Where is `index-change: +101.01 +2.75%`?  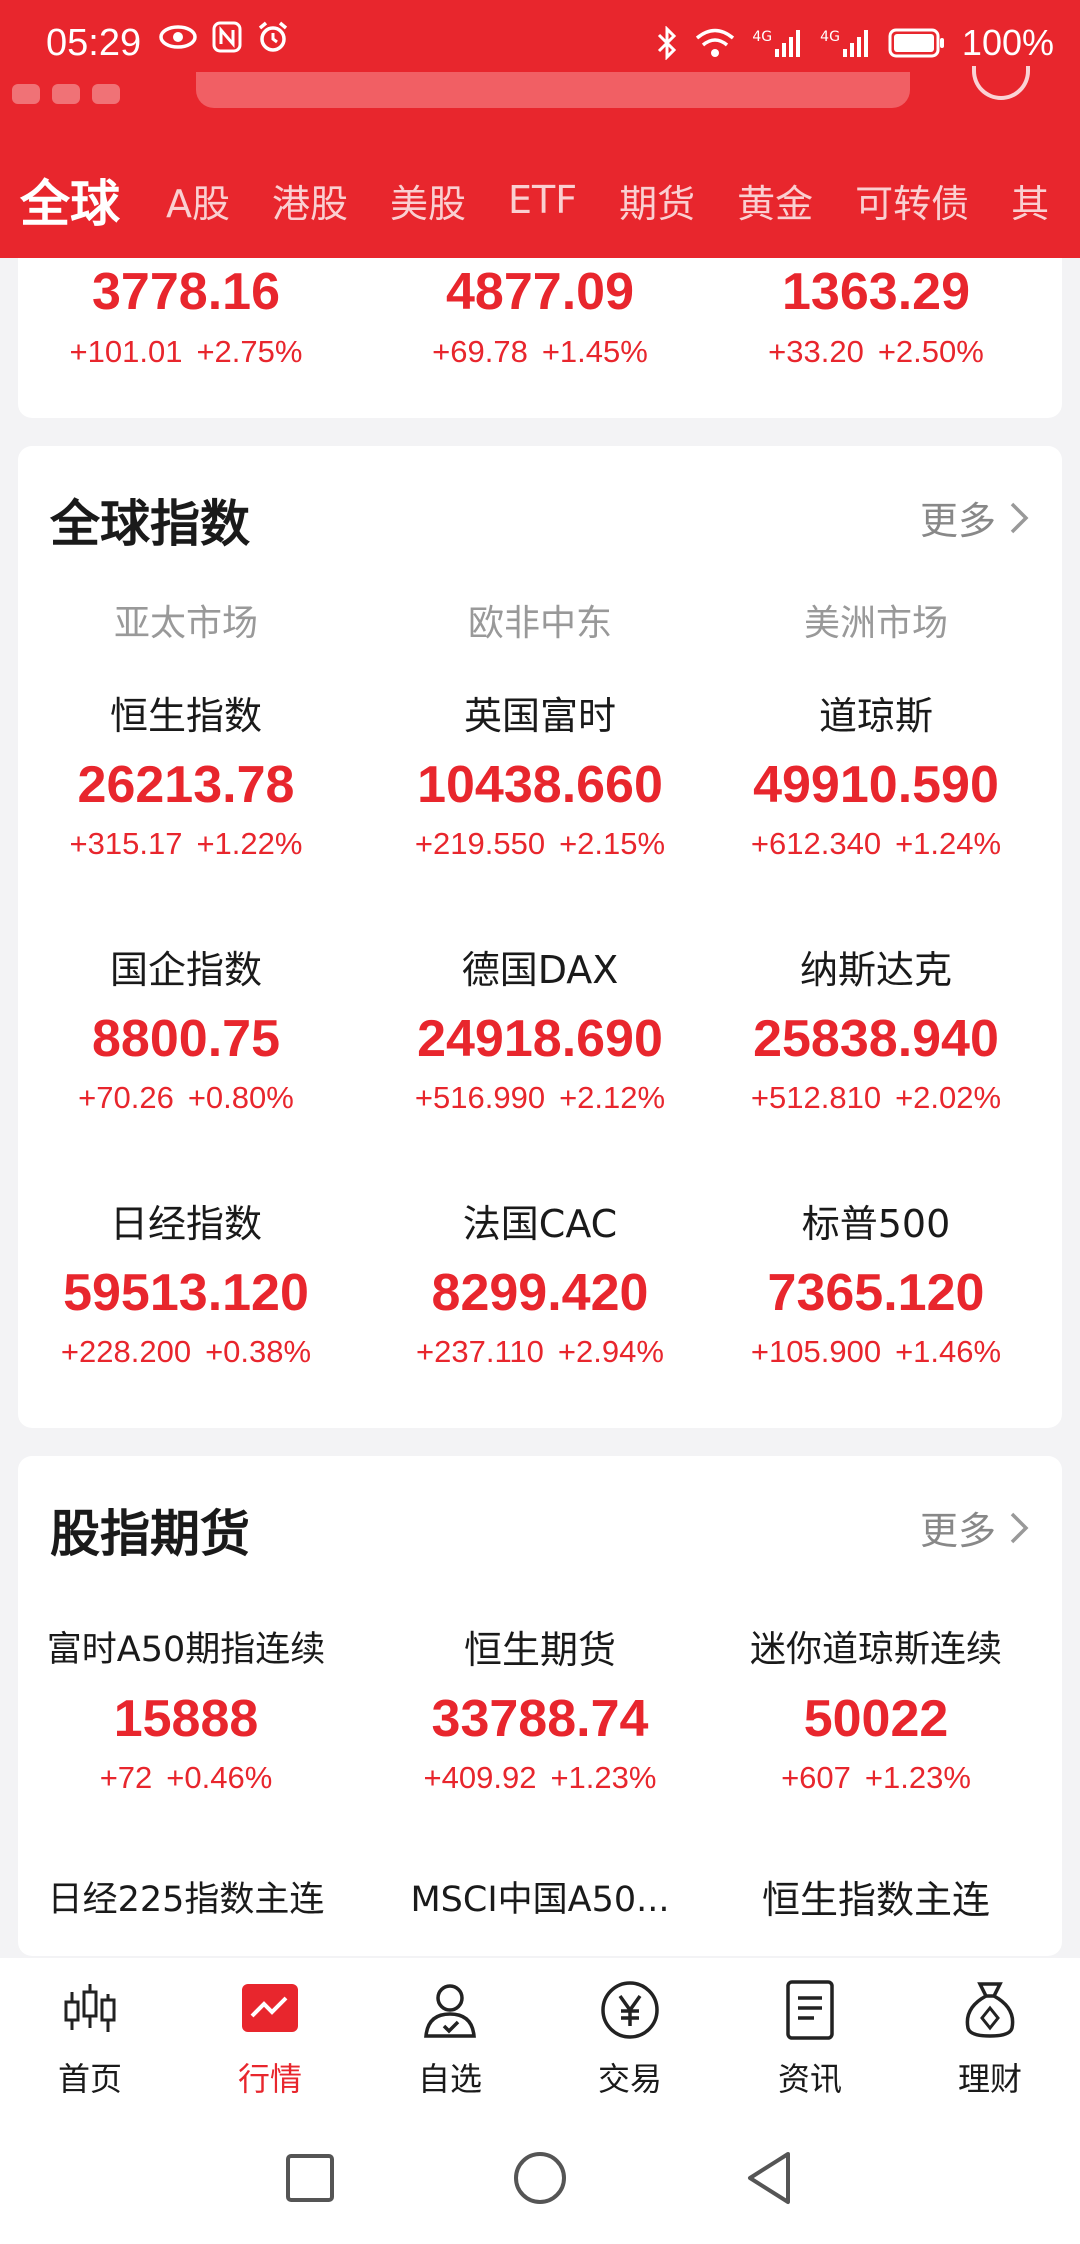 index-change: +101.01 +2.75% is located at coordinates (186, 351).